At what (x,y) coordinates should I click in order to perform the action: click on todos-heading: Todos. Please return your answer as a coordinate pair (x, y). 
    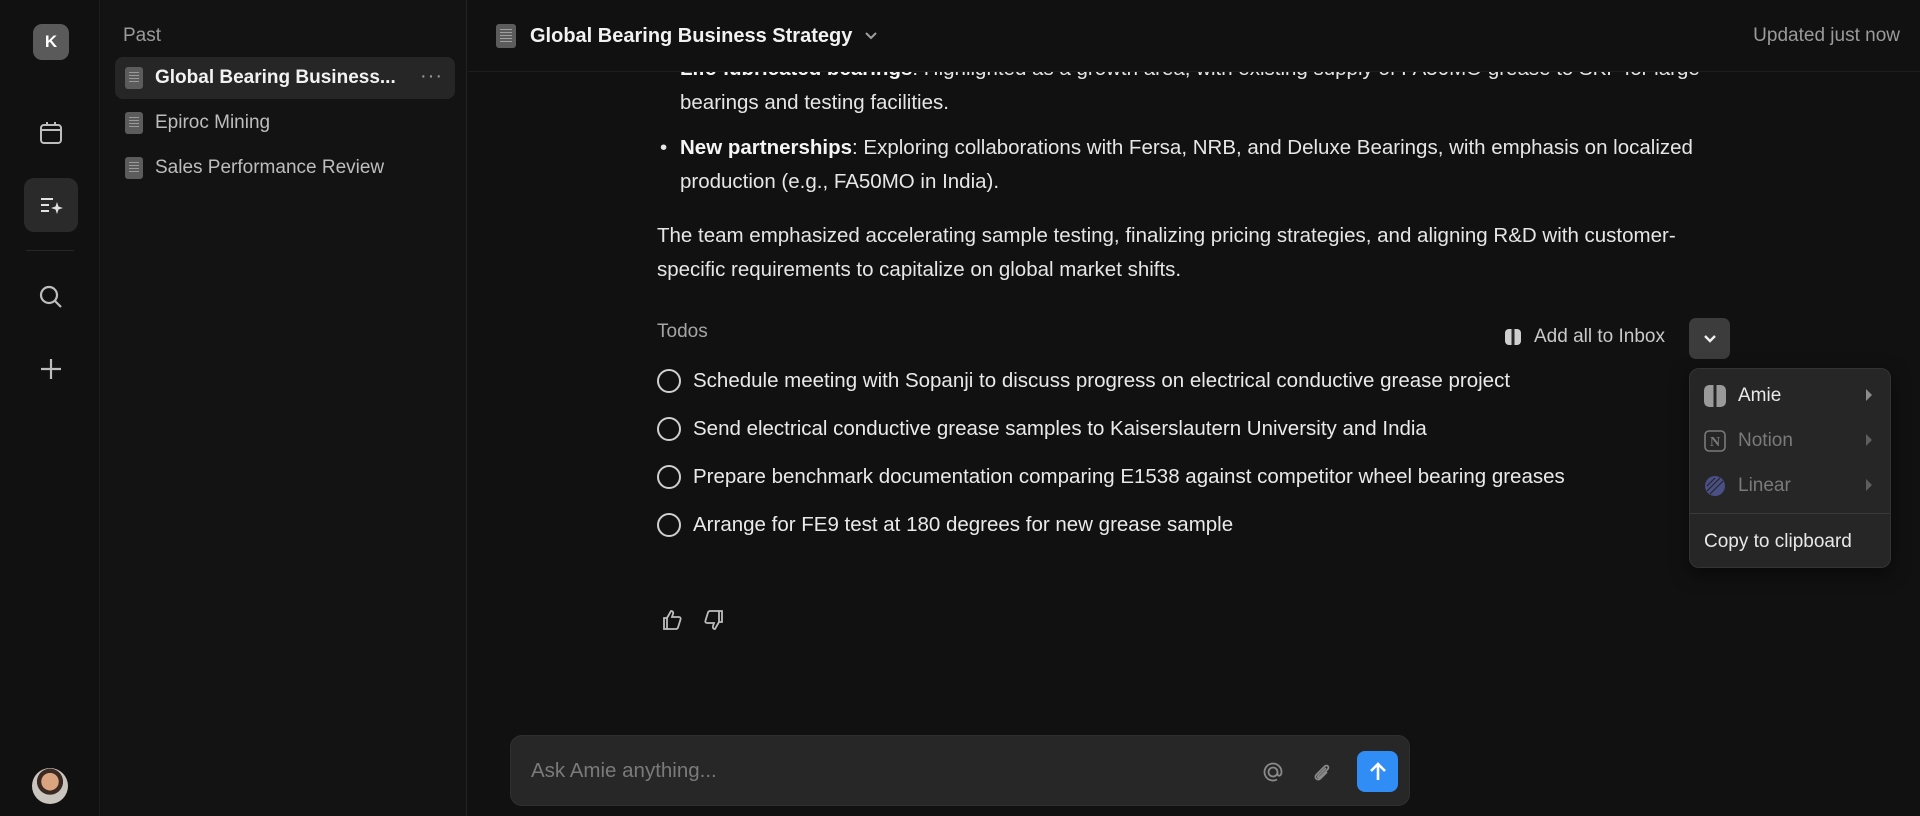
    Looking at the image, I should click on (682, 331).